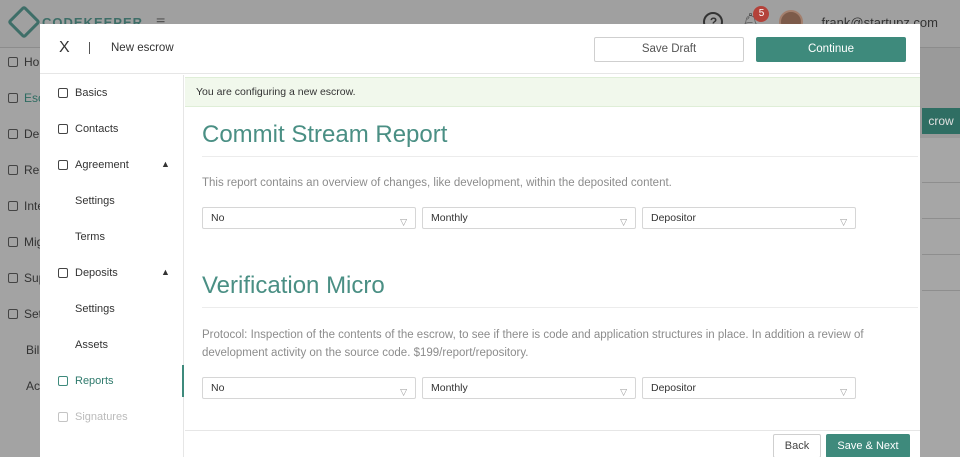 The height and width of the screenshot is (457, 960). What do you see at coordinates (20, 252) in the screenshot?
I see `app-sidebar` at bounding box center [20, 252].